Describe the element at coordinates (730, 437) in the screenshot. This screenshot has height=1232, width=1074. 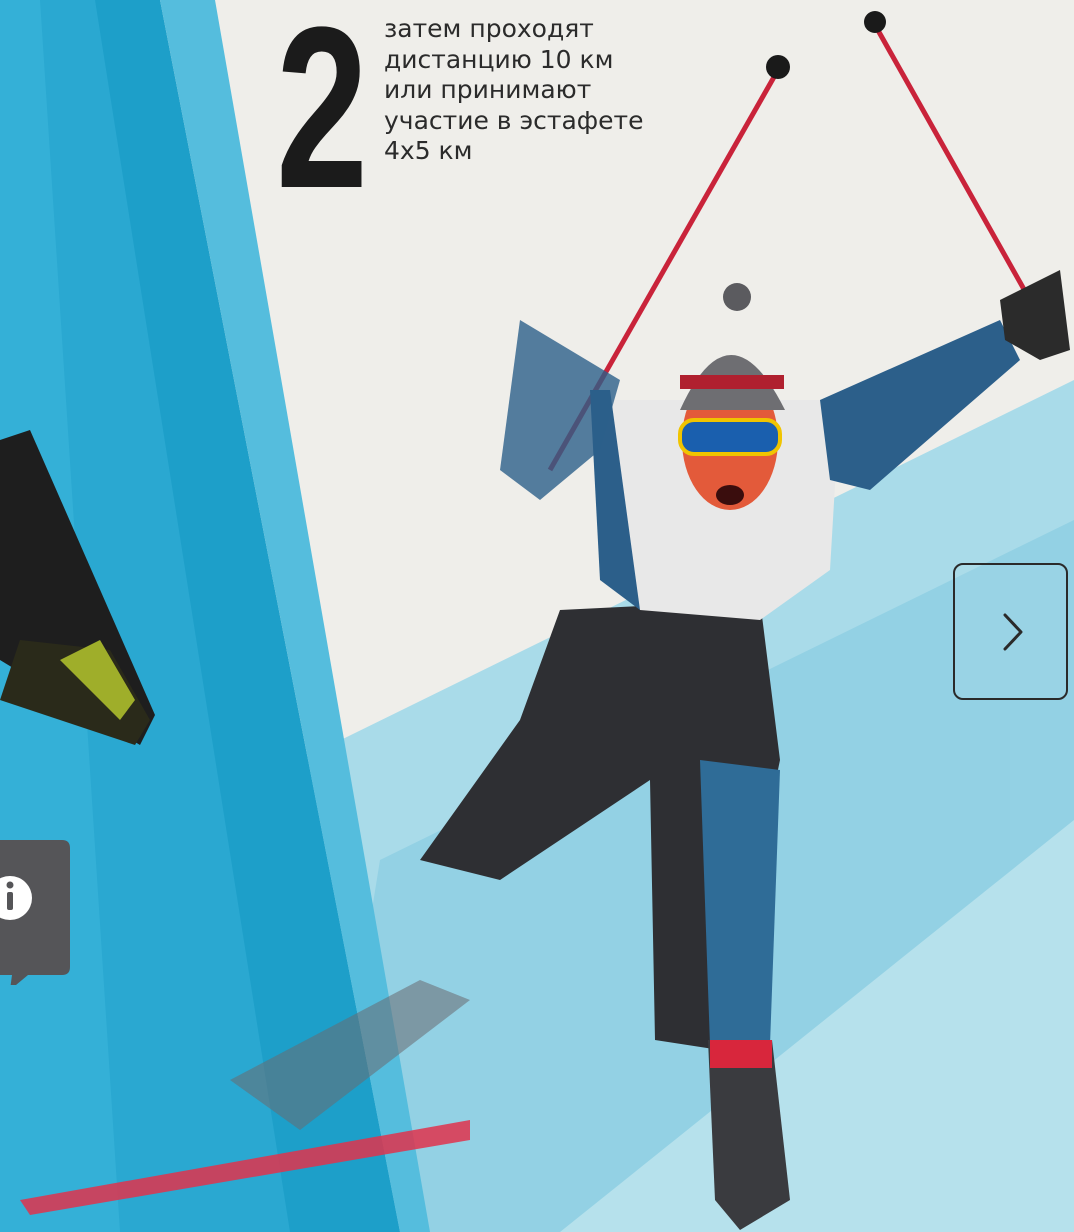
I see `goggles` at that location.